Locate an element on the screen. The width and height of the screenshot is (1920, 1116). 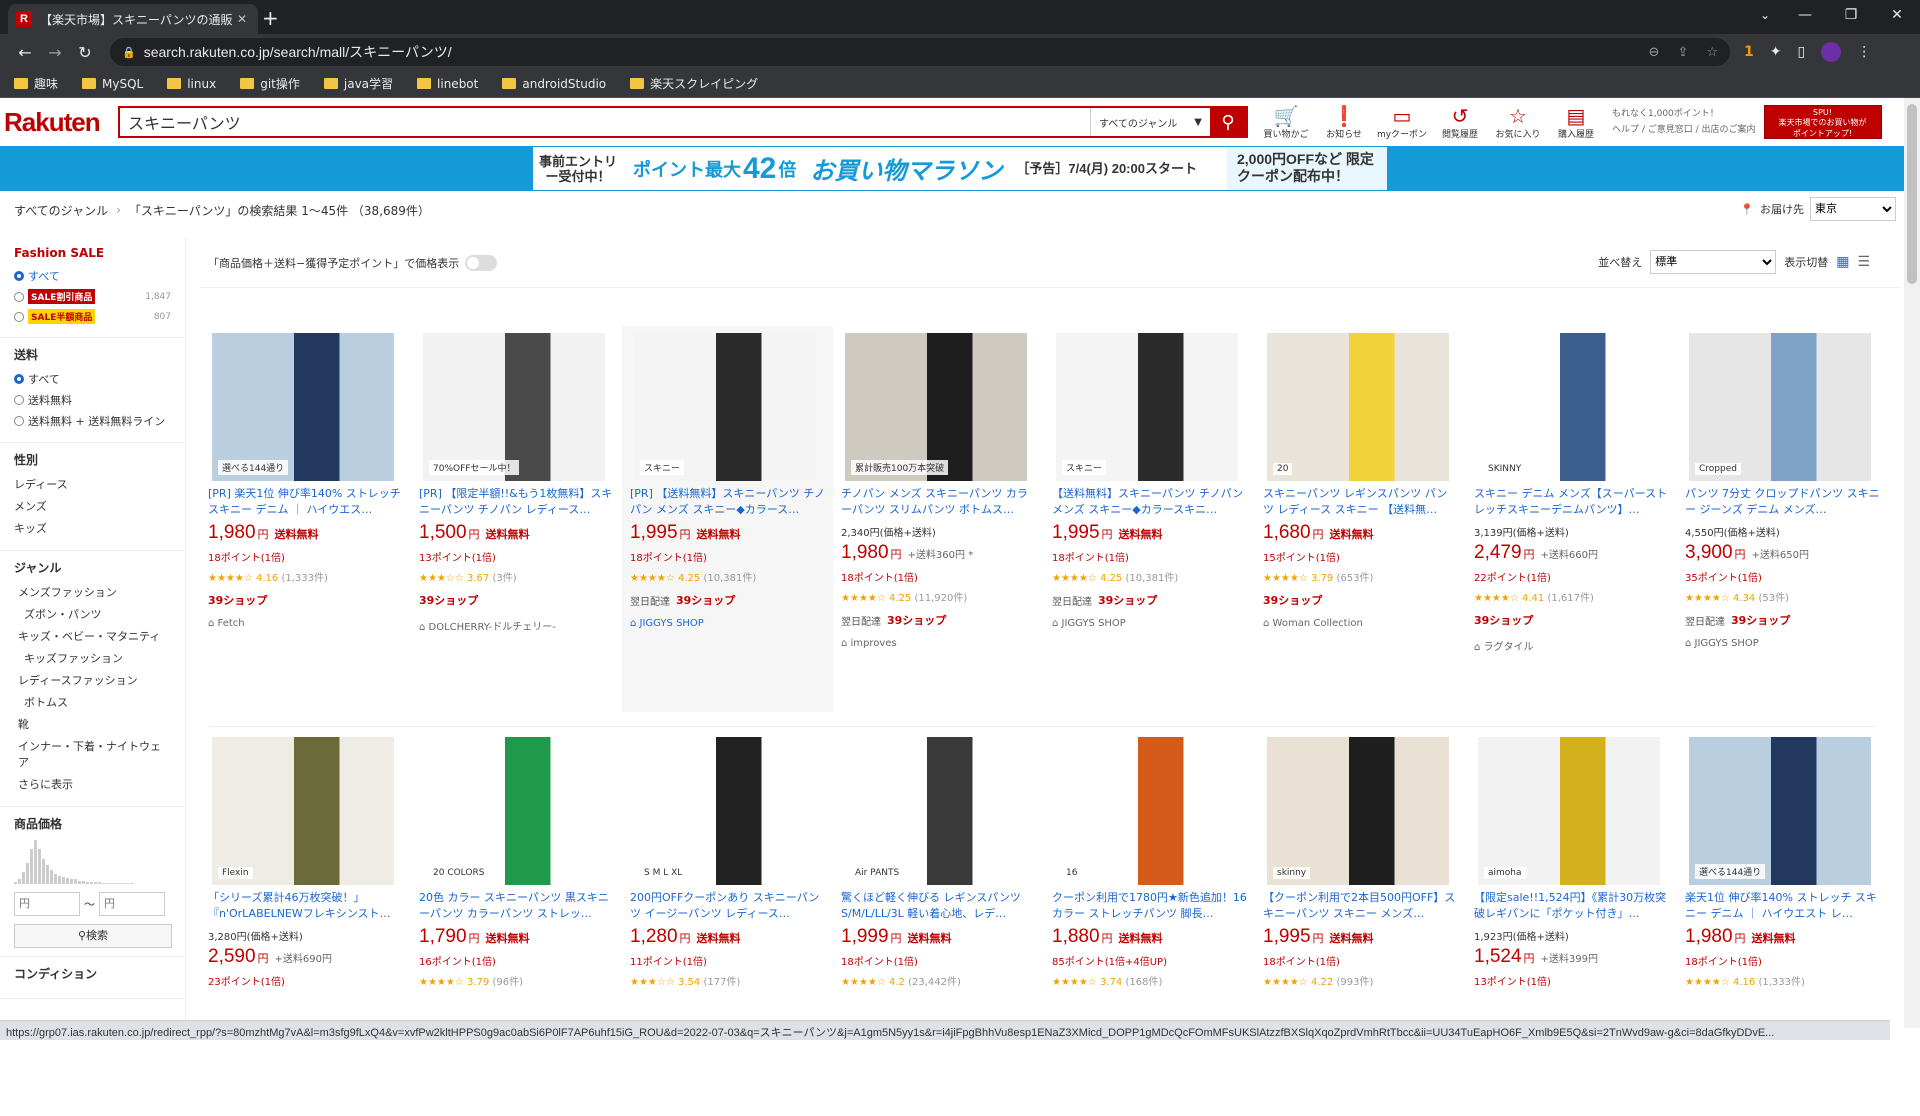
sex-ladies: レディース is located at coordinates (92, 484).